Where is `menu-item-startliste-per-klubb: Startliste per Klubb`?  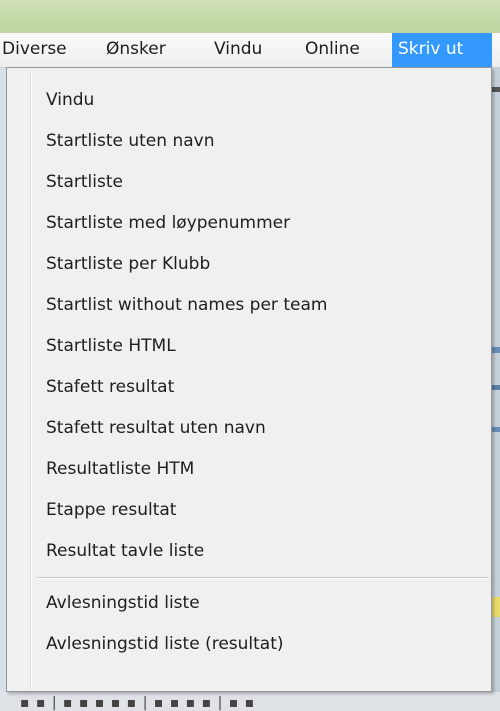
menu-item-startliste-per-klubb: Startliste per Klubb is located at coordinates (249, 264).